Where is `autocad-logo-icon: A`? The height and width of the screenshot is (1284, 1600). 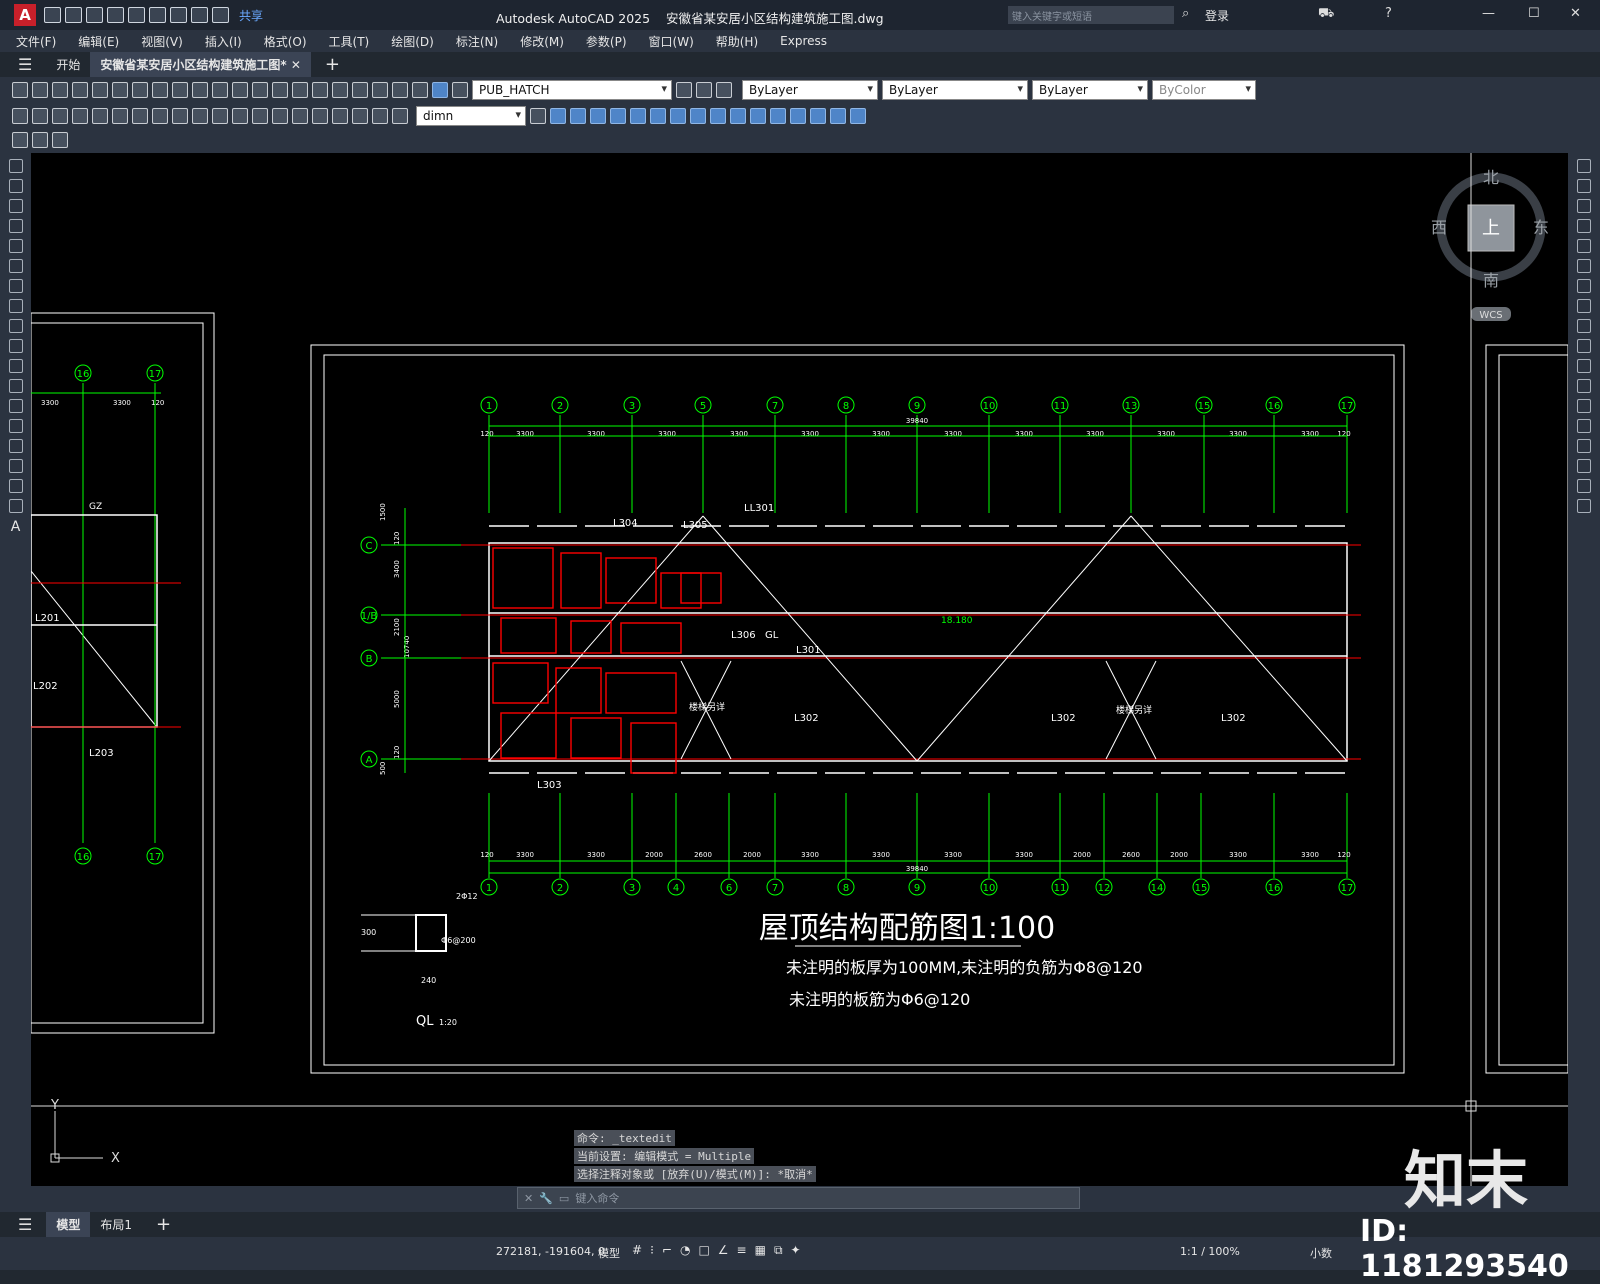 autocad-logo-icon: A is located at coordinates (25, 15).